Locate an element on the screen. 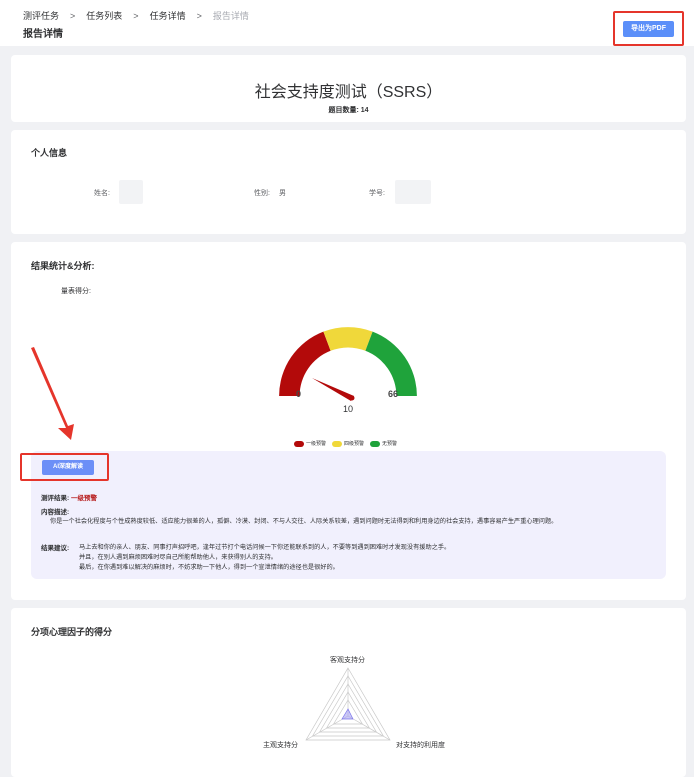 The height and width of the screenshot is (777, 694). radar-grid is located at coordinates (348, 704).